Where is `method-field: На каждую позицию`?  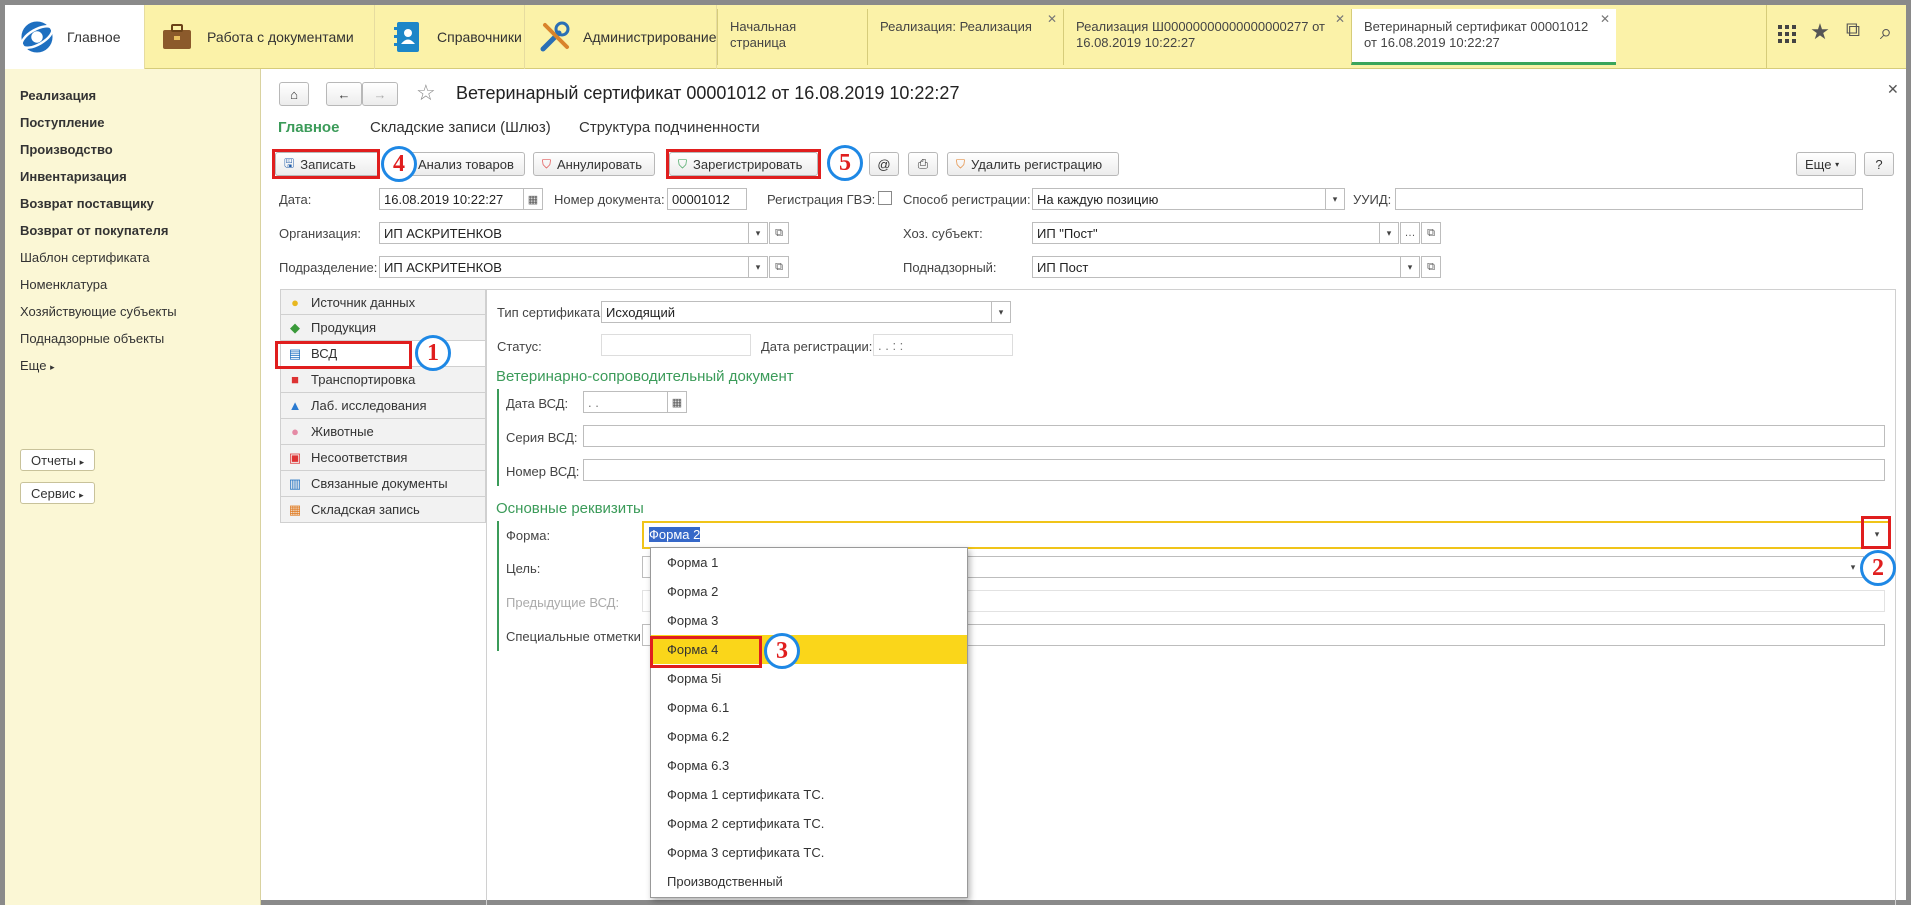 method-field: На каждую позицию is located at coordinates (1179, 199).